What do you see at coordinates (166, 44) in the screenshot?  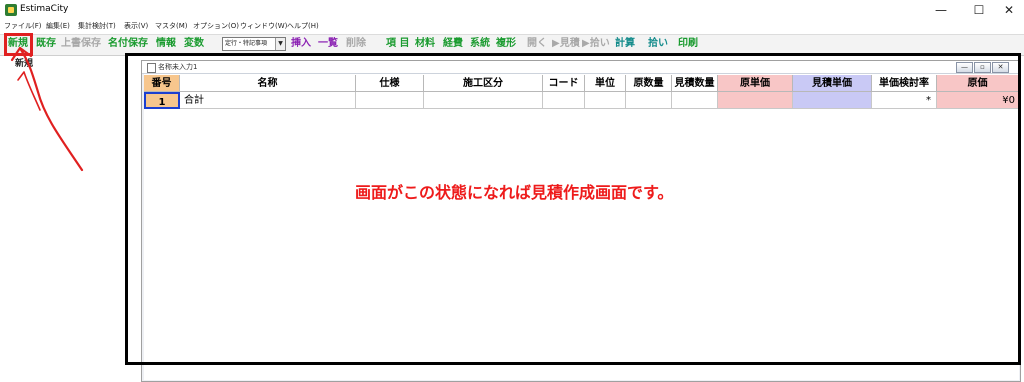 I see `info-button: 情報` at bounding box center [166, 44].